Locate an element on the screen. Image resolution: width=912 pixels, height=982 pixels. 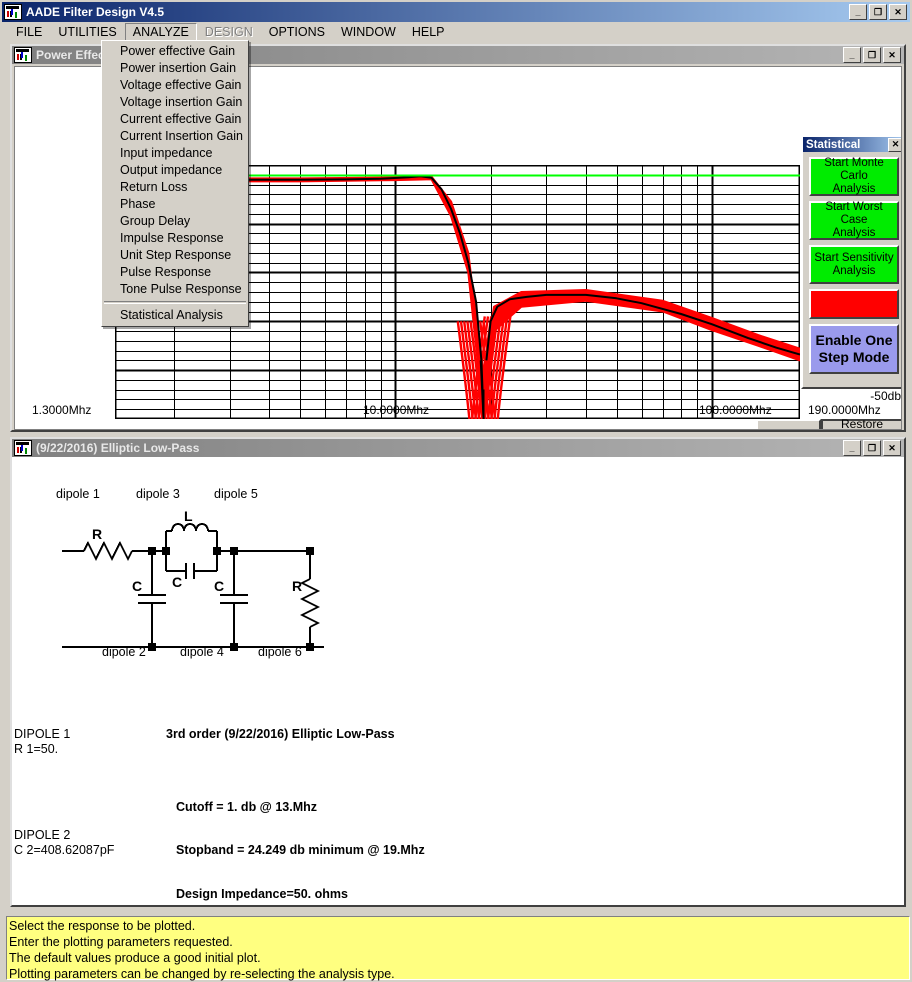
group-line: C 2=408.62087pF is located at coordinates (64, 849).